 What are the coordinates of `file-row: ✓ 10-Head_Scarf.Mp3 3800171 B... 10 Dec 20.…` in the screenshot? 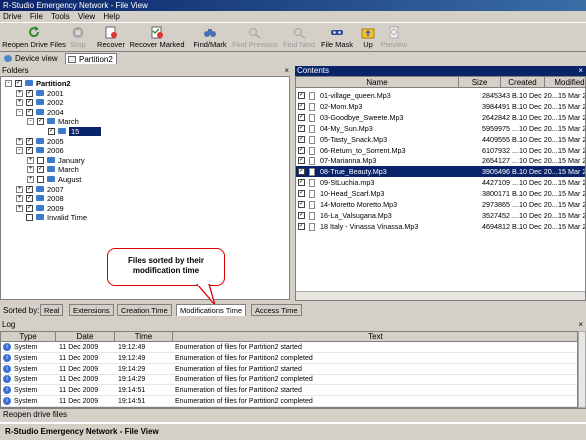 It's located at (440, 193).